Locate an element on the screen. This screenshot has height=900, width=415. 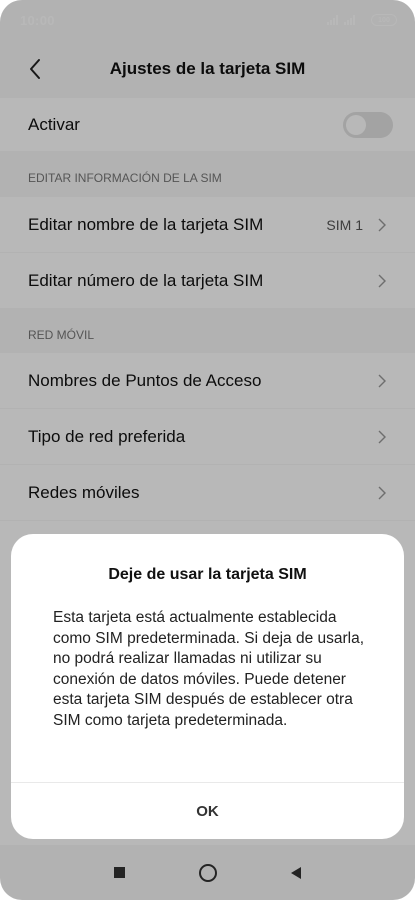
dialog-title: Deje de usar la tarjeta SIM is located at coordinates (207, 574).